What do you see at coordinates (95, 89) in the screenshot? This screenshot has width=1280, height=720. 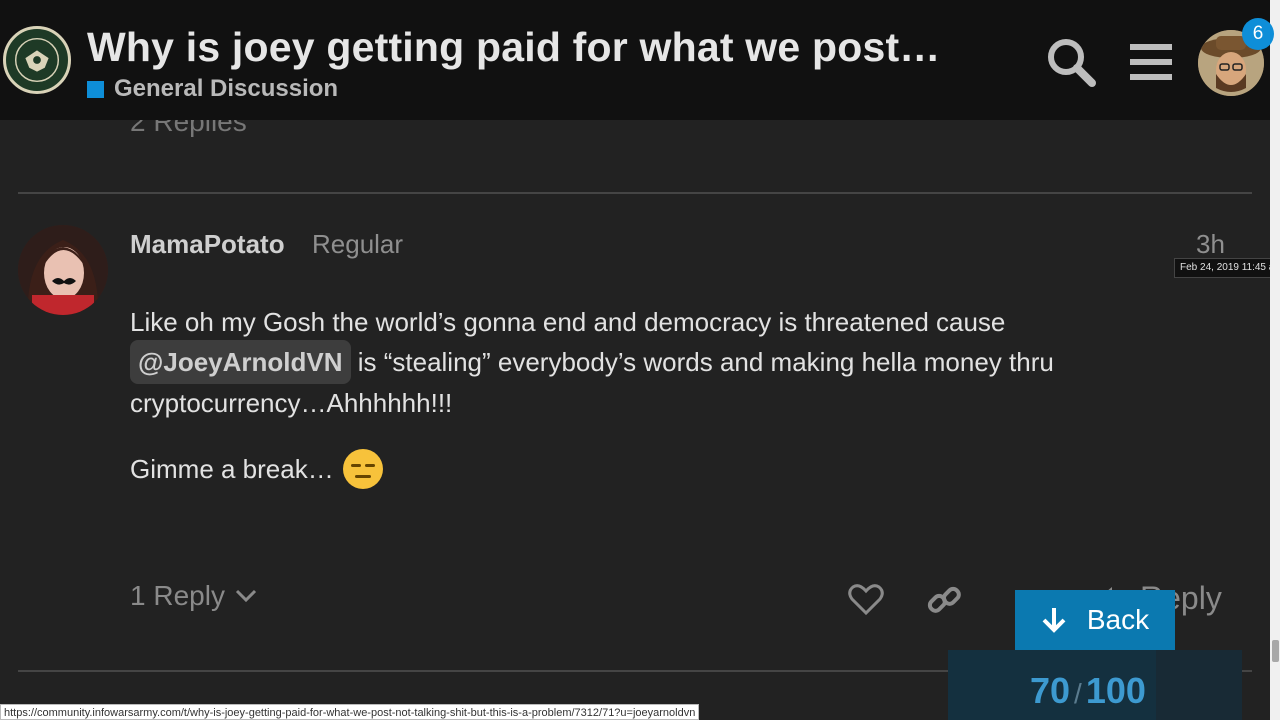 I see `category-color-square` at bounding box center [95, 89].